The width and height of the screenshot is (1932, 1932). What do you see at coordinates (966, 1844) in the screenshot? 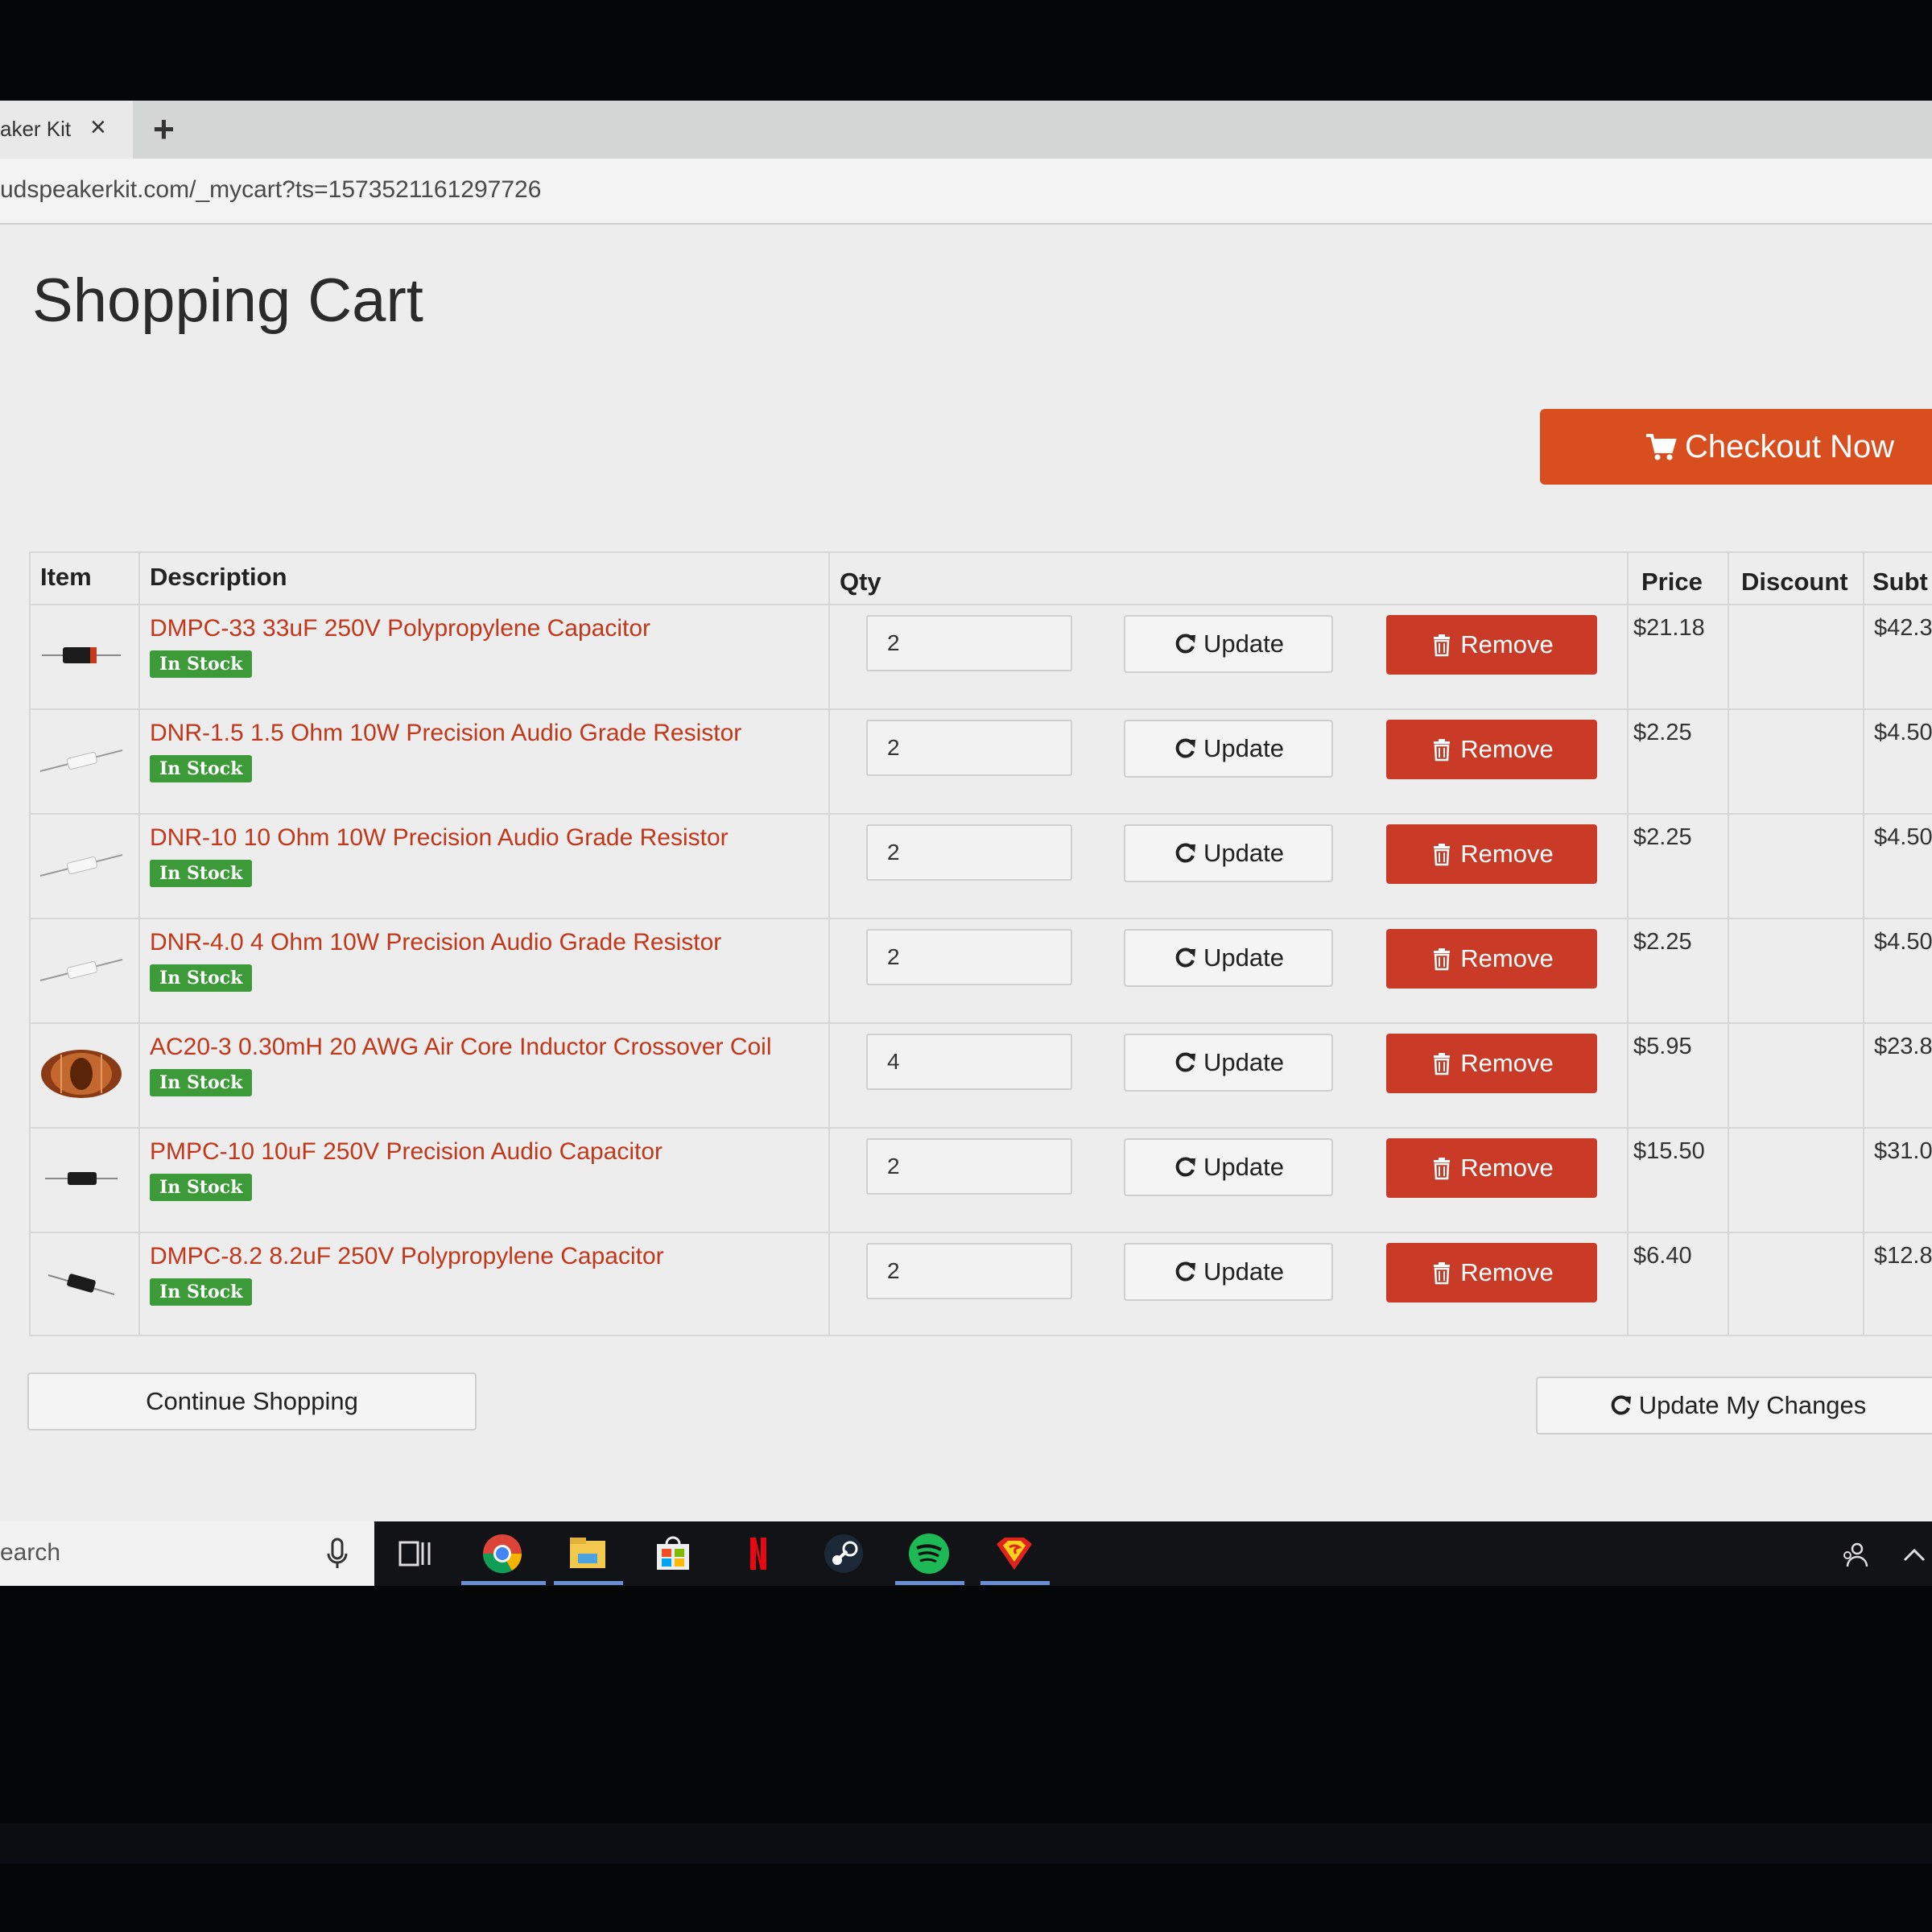
I see `monitor-bezel` at bounding box center [966, 1844].